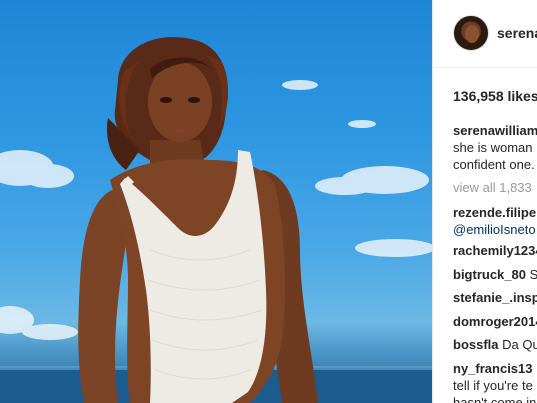 This screenshot has width=537, height=403. I want to click on comment-text: tell if you're te, so click(493, 385).